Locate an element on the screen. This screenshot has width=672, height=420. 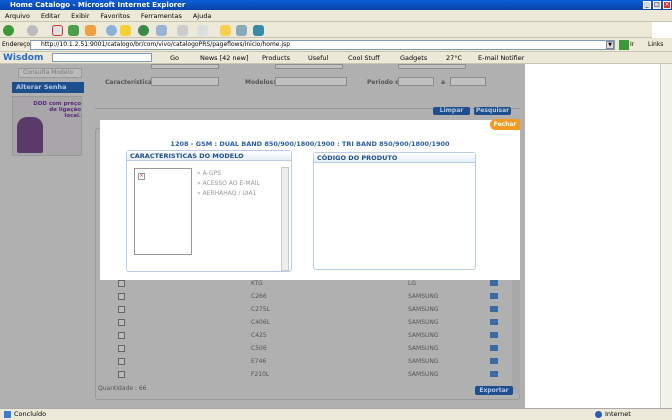
exportar-button: Exportar is located at coordinates (494, 390).